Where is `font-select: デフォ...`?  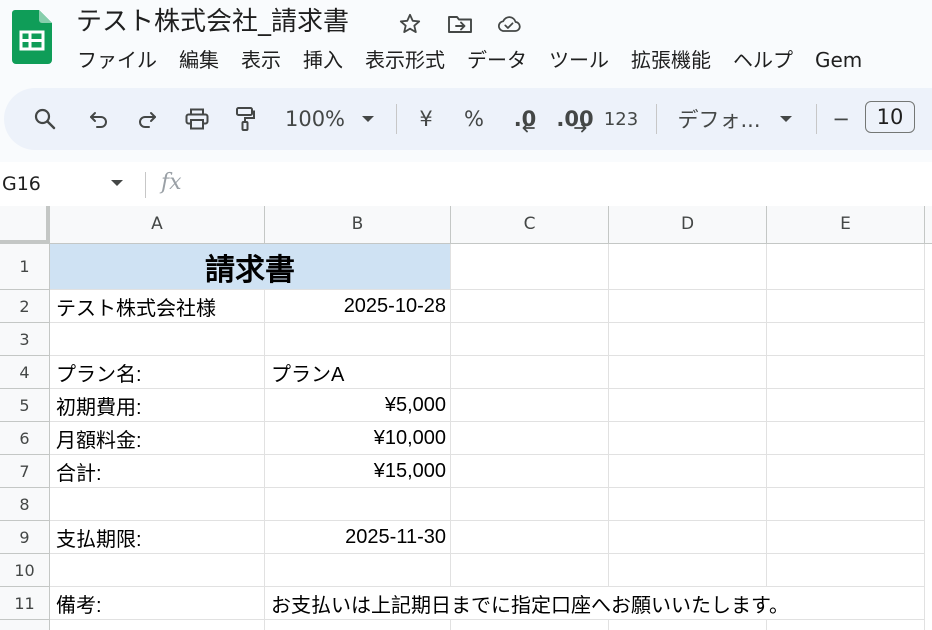
font-select: デフォ... is located at coordinates (719, 119).